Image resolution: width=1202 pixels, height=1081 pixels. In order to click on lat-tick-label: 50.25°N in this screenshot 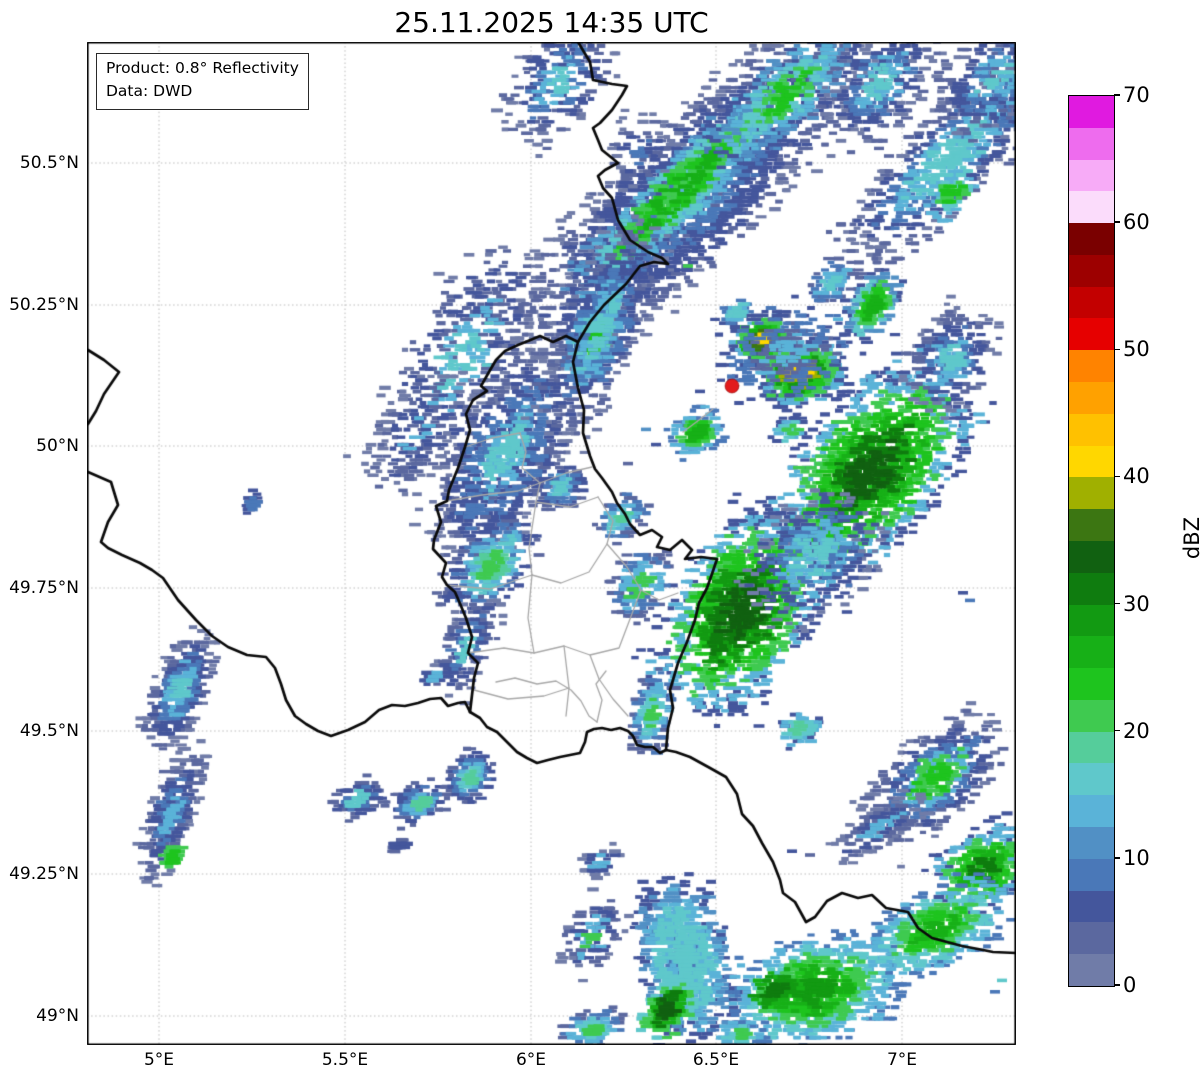, I will do `click(44, 305)`.